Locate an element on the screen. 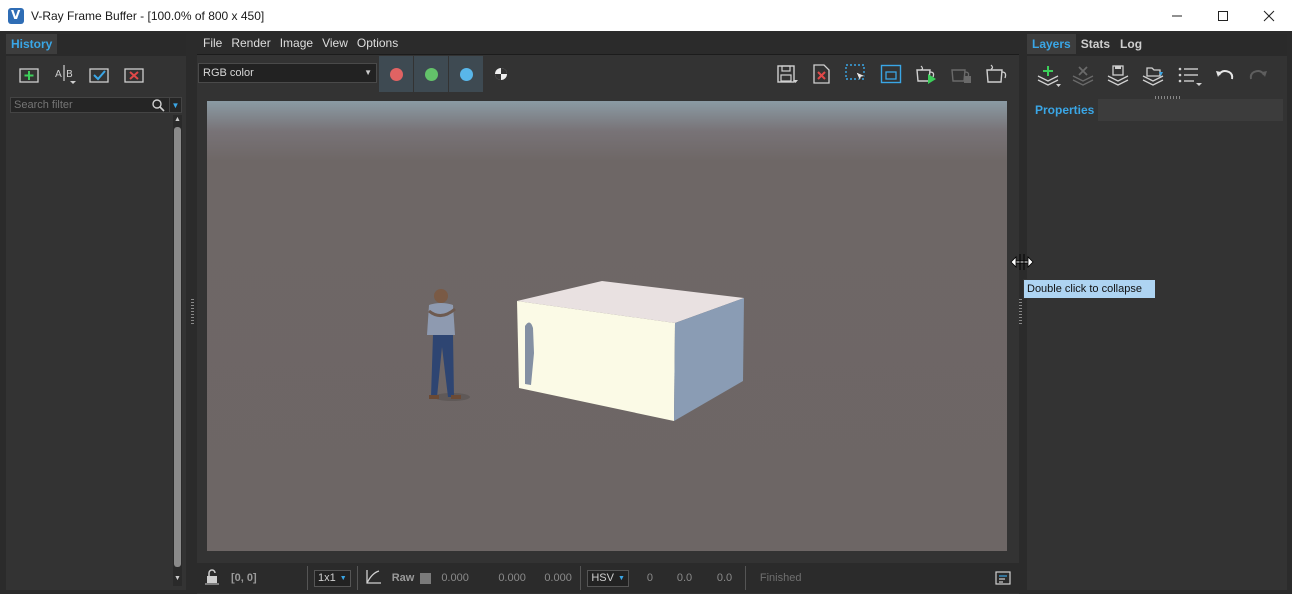 The image size is (1292, 594). hue-value: 0 is located at coordinates (649, 578).